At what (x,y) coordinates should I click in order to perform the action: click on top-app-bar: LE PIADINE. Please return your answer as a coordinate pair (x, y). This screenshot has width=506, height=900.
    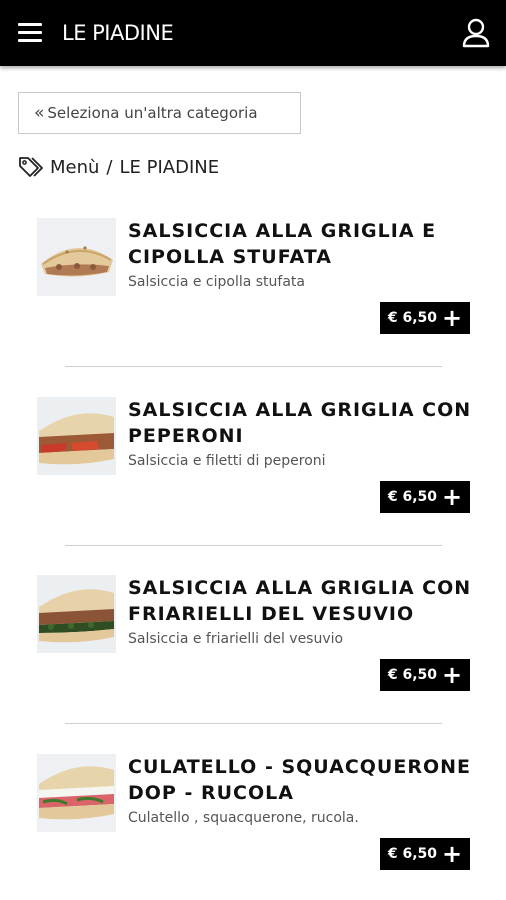
    Looking at the image, I should click on (253, 33).